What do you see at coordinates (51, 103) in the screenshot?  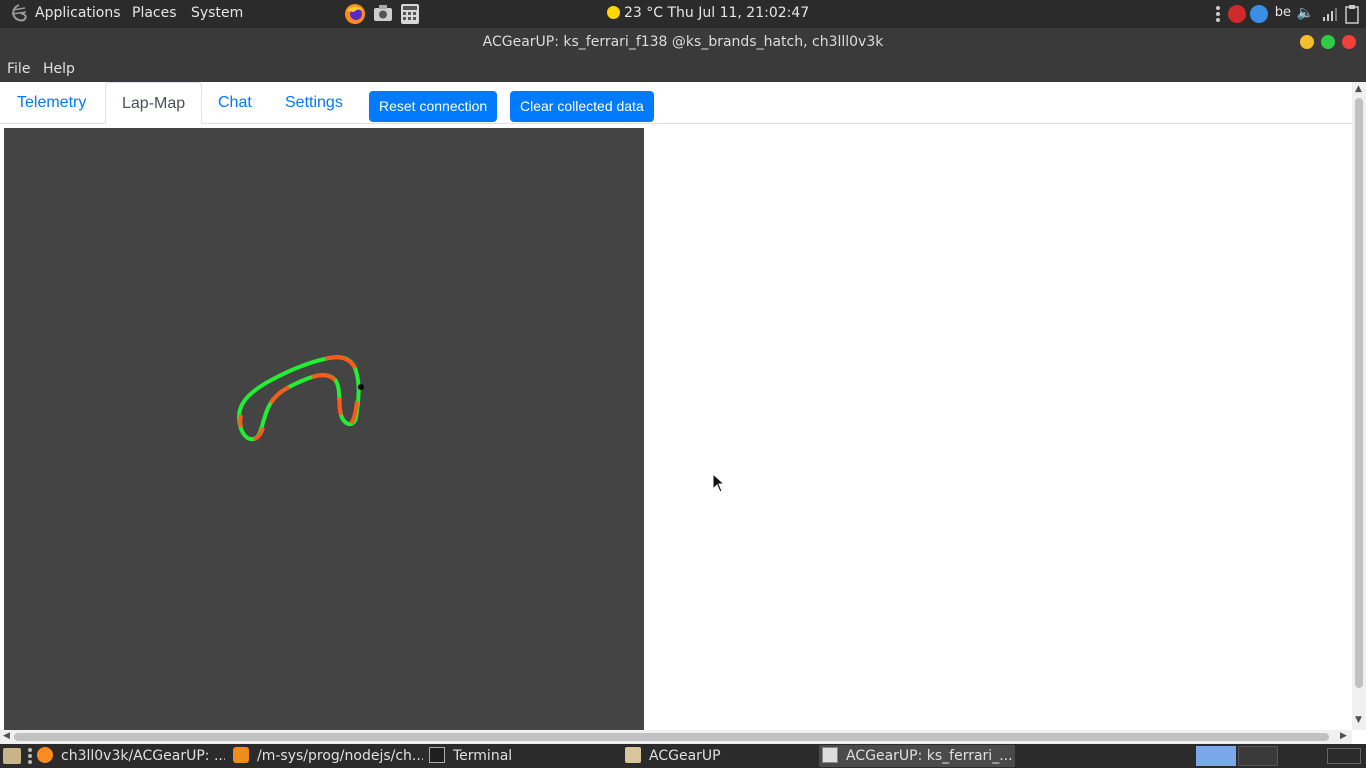 I see `tab-telemetry: Telemetry` at bounding box center [51, 103].